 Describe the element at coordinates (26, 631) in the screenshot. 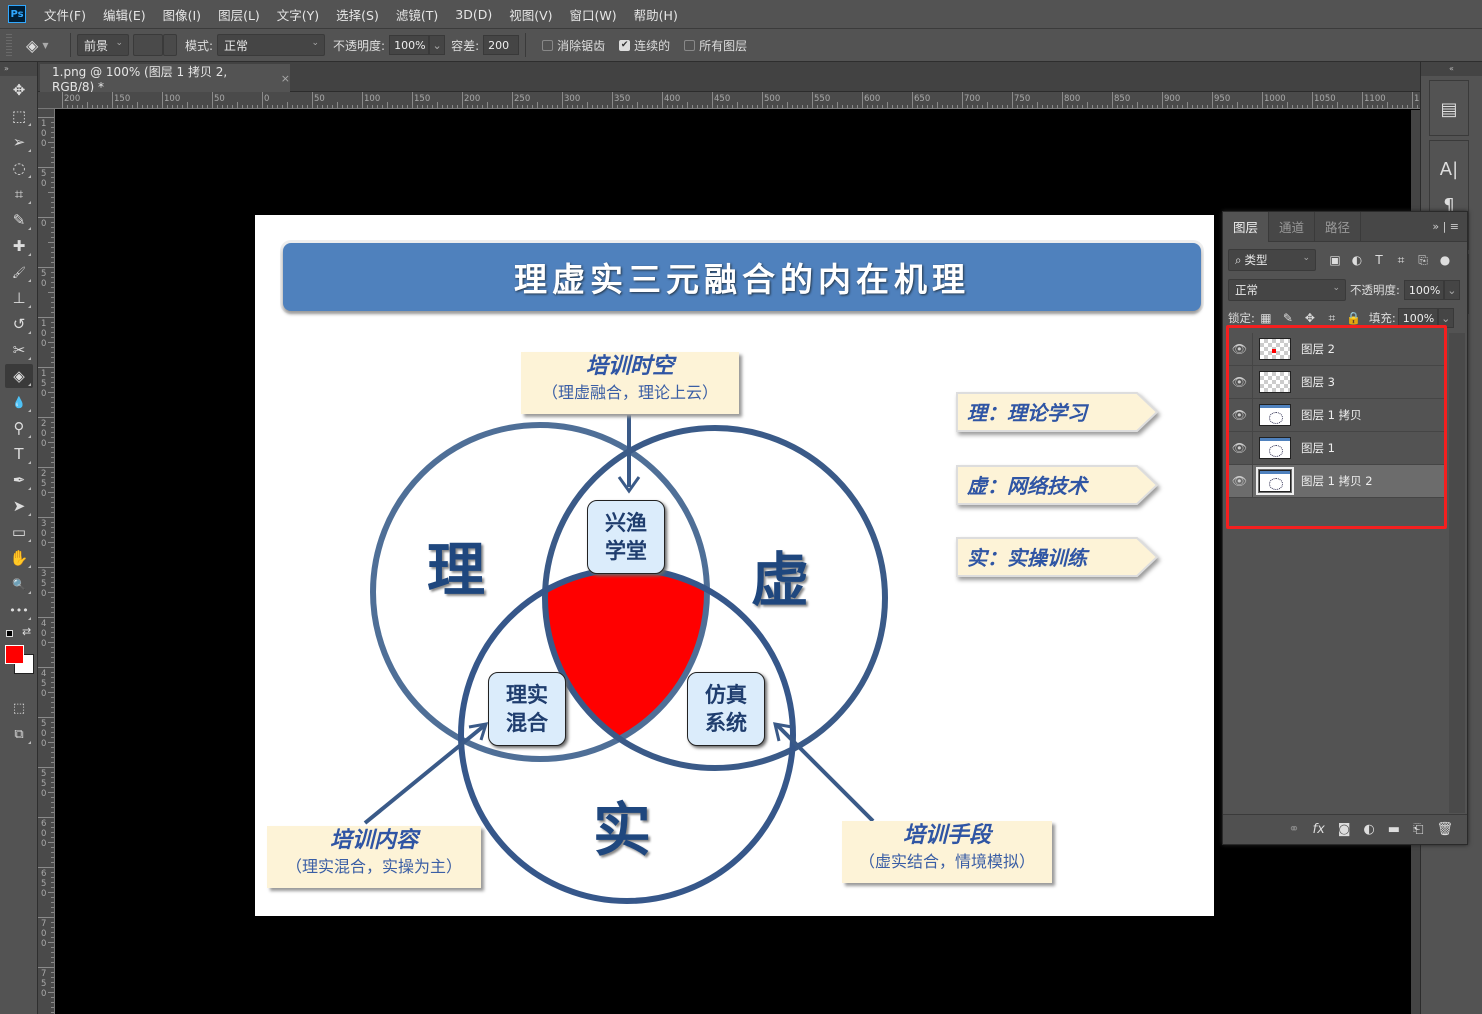

I see `swap-colors-icon: ⇄` at that location.